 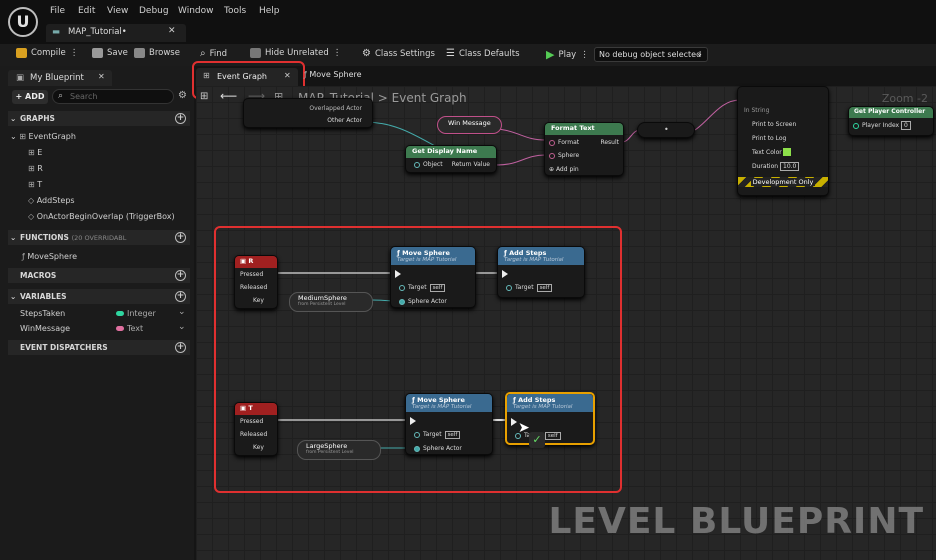 I want to click on color-swatch, so click(x=787, y=152).